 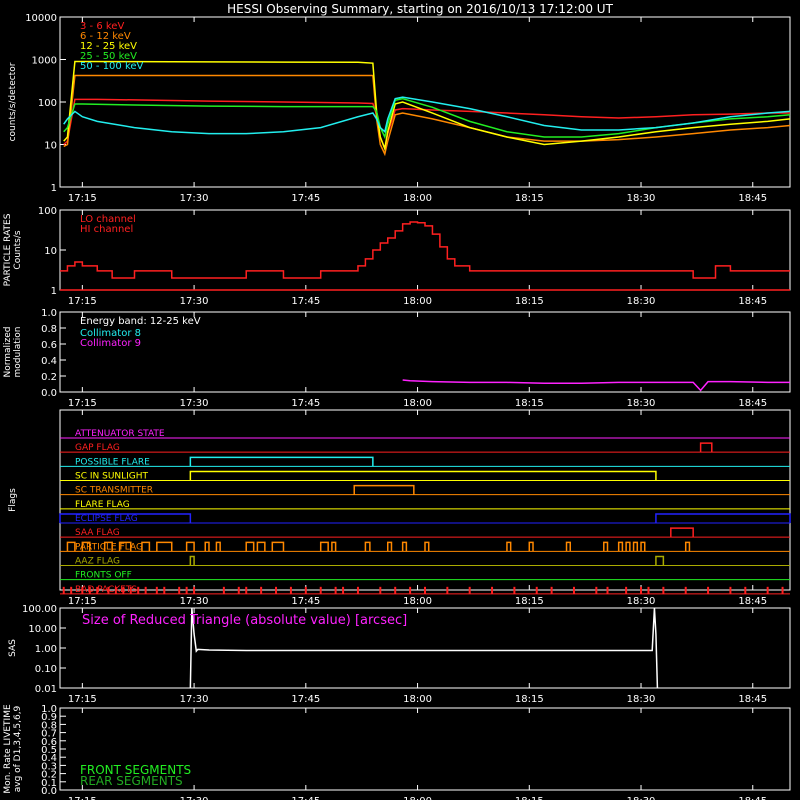 What do you see at coordinates (49, 377) in the screenshot?
I see `y-tick-label: 0.2` at bounding box center [49, 377].